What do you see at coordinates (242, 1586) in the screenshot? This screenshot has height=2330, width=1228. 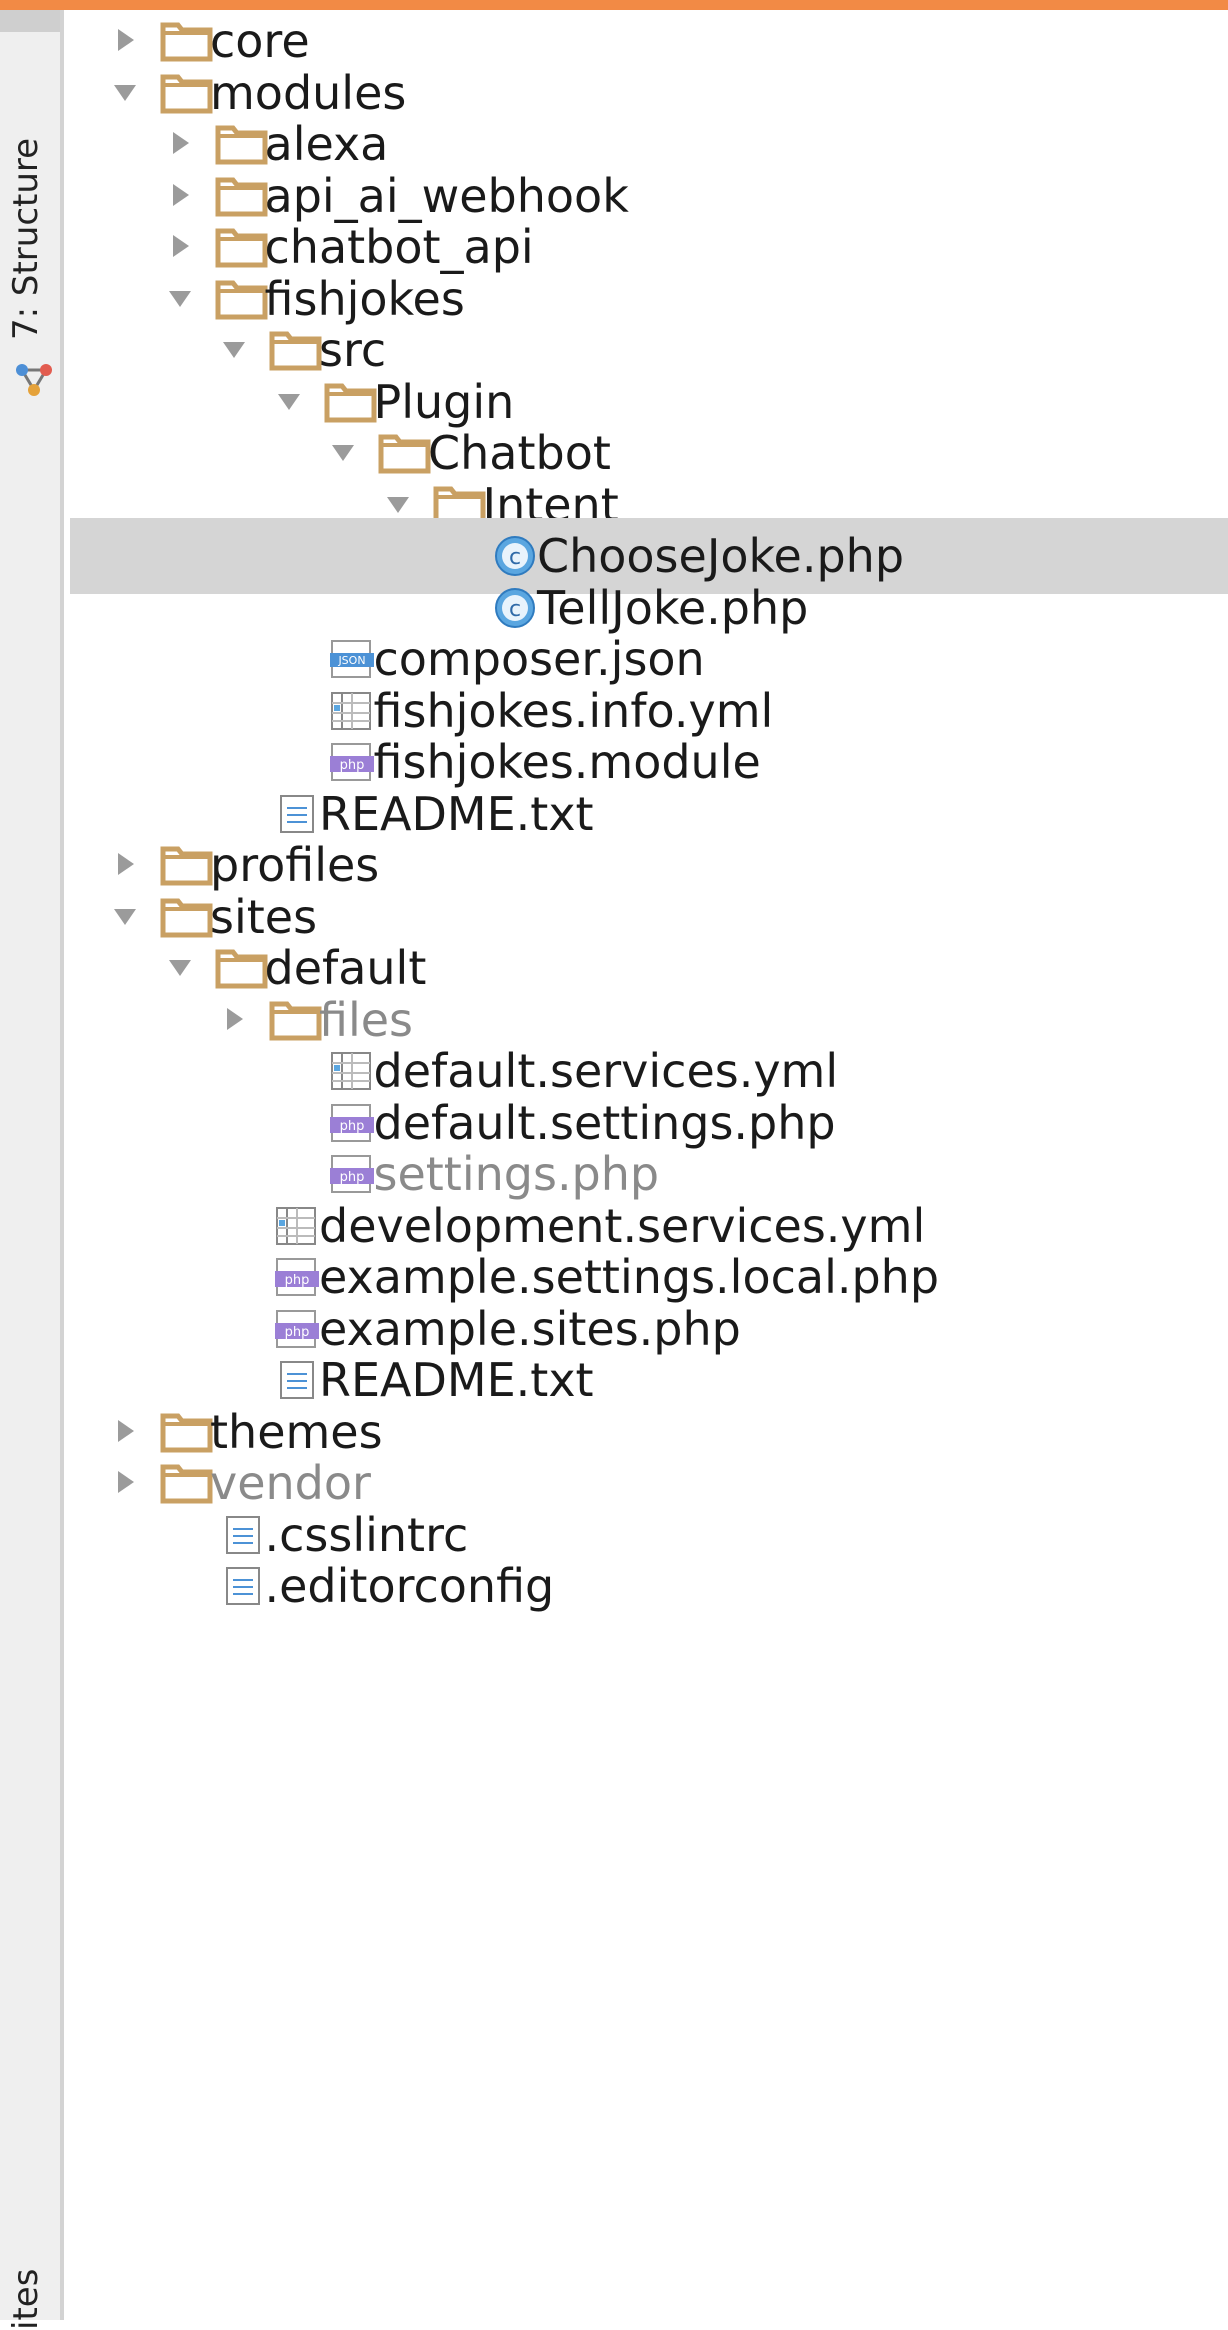 I see `text-file-icon` at bounding box center [242, 1586].